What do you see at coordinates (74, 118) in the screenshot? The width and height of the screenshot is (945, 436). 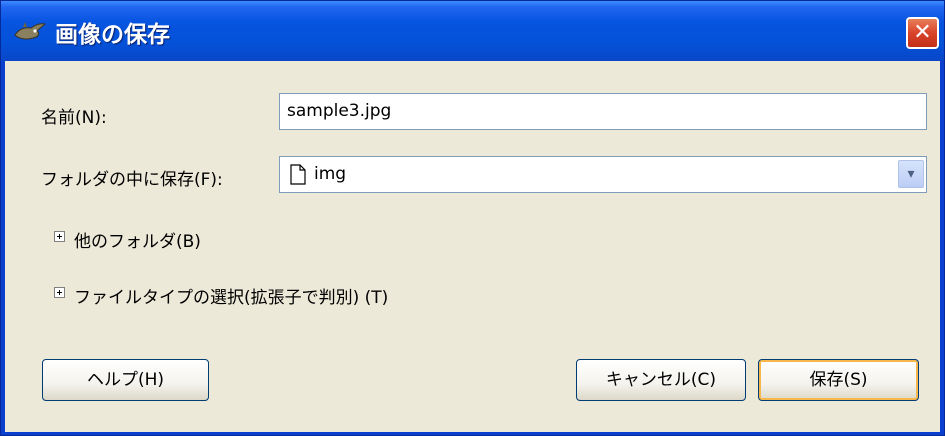 I see `name-label: 名前(N):` at bounding box center [74, 118].